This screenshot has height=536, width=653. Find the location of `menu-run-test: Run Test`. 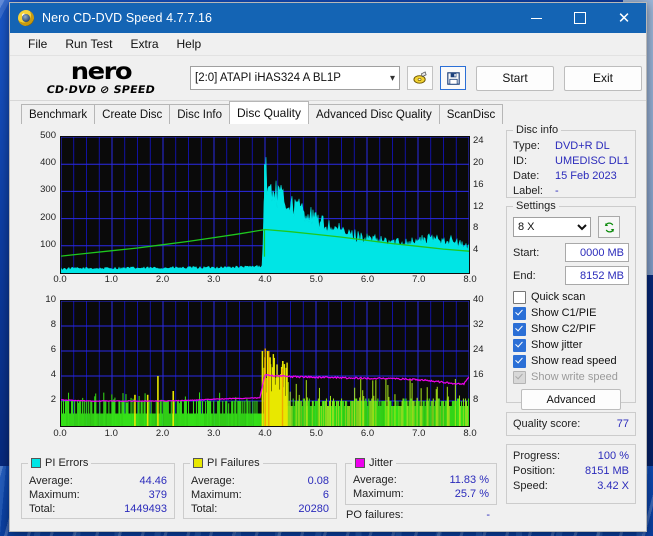

menu-run-test: Run Test is located at coordinates (88, 44).